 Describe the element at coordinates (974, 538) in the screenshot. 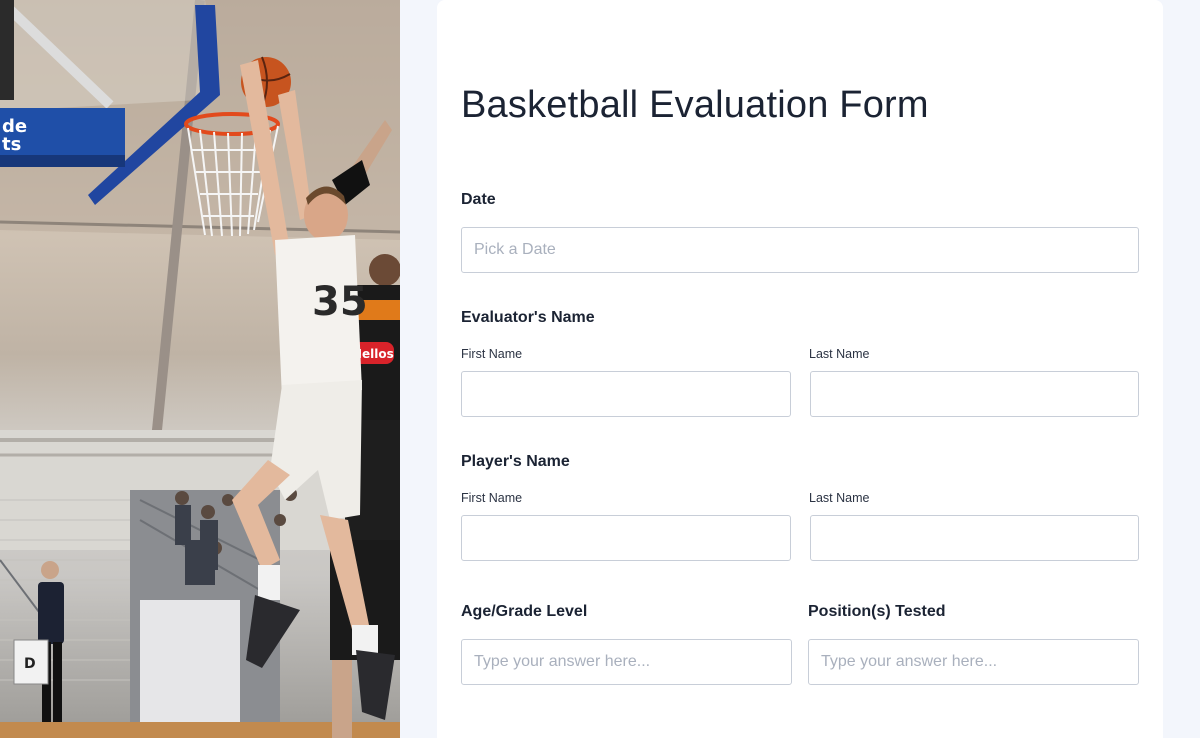

I see `player-last-name-input` at that location.